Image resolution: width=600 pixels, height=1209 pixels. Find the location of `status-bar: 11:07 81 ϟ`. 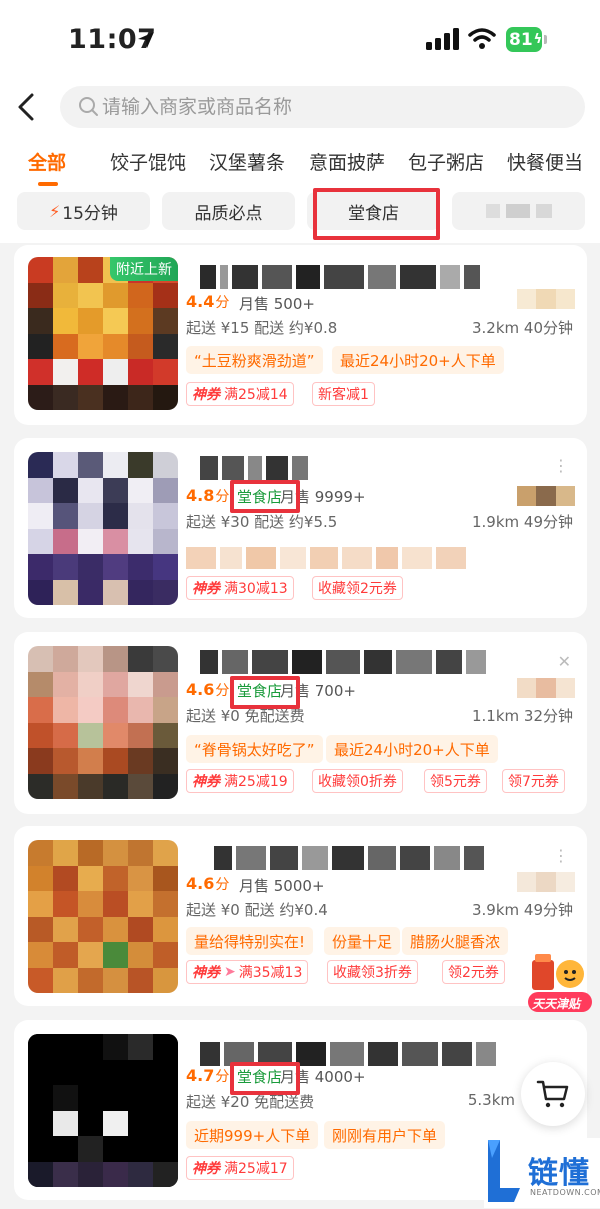

status-bar: 11:07 81 ϟ is located at coordinates (300, 39).